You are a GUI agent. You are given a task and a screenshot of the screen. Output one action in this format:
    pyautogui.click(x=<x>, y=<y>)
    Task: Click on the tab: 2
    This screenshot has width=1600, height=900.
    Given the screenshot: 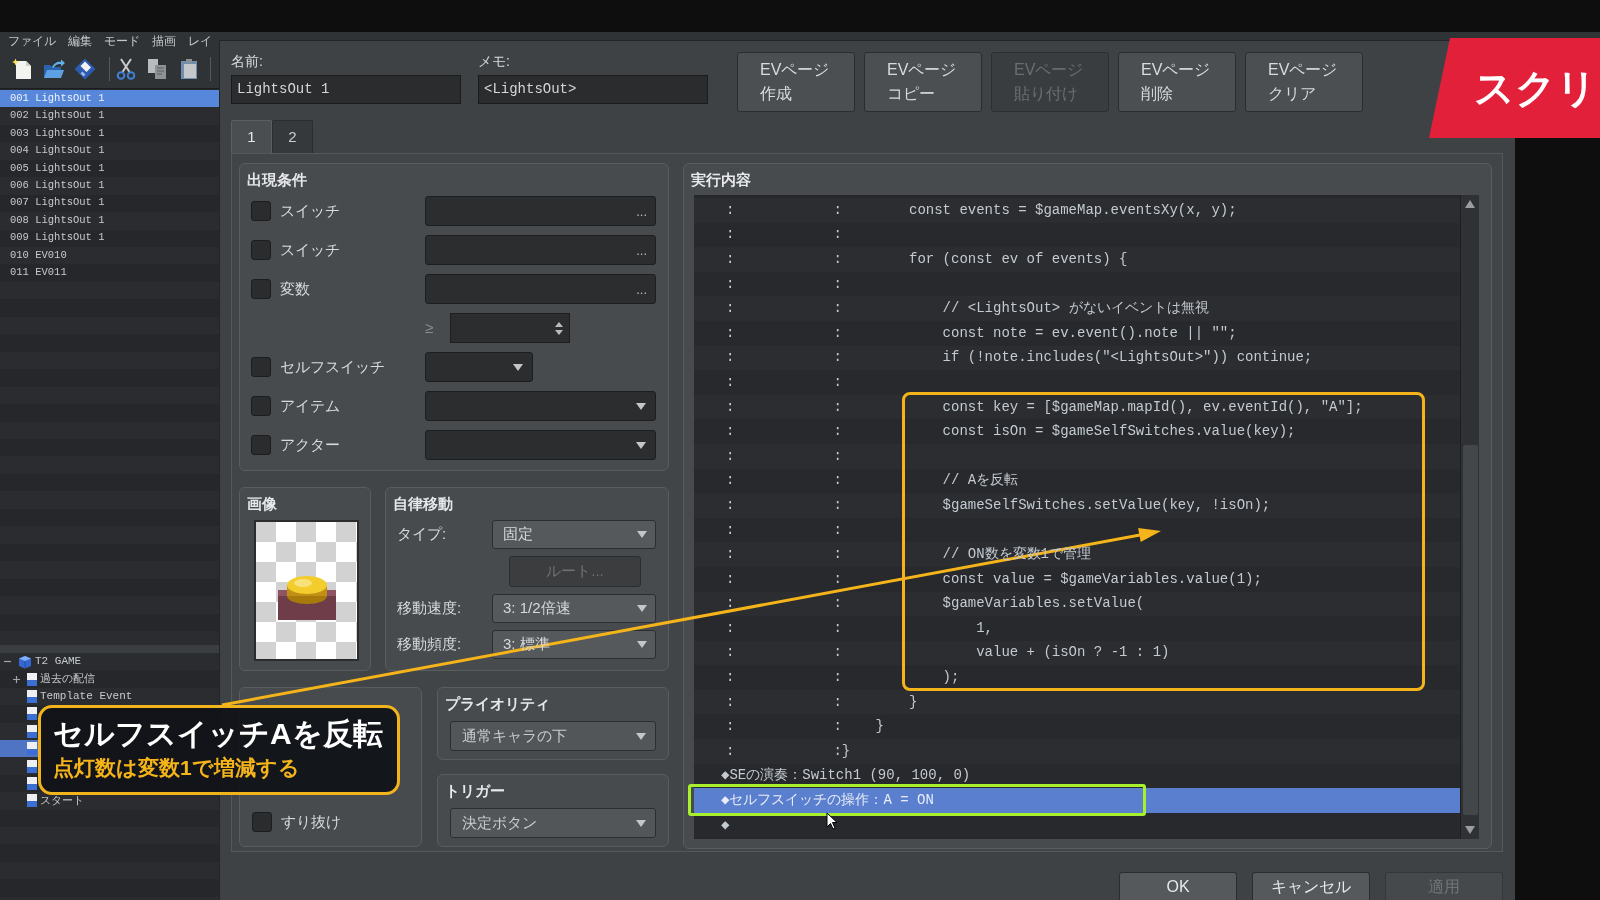 What is the action you would take?
    pyautogui.click(x=292, y=136)
    